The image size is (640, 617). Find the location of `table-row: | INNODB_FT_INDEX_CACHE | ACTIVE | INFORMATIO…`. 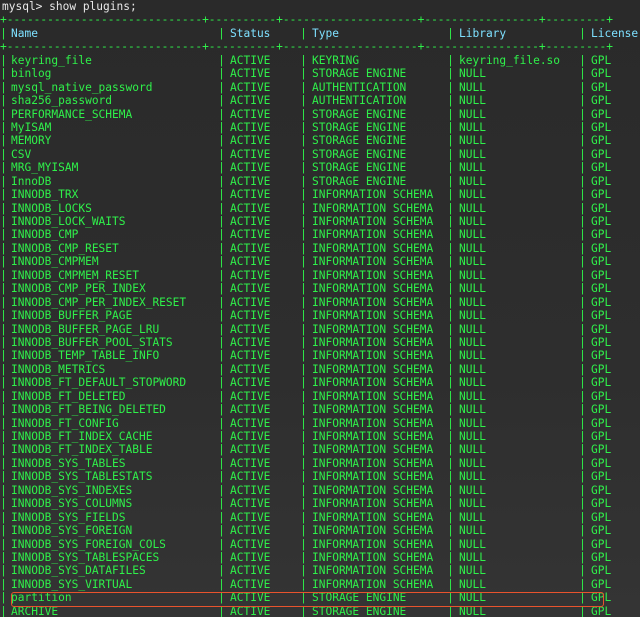

table-row: | INNODB_FT_INDEX_CACHE | ACTIVE | INFORMATIO… is located at coordinates (320, 436).